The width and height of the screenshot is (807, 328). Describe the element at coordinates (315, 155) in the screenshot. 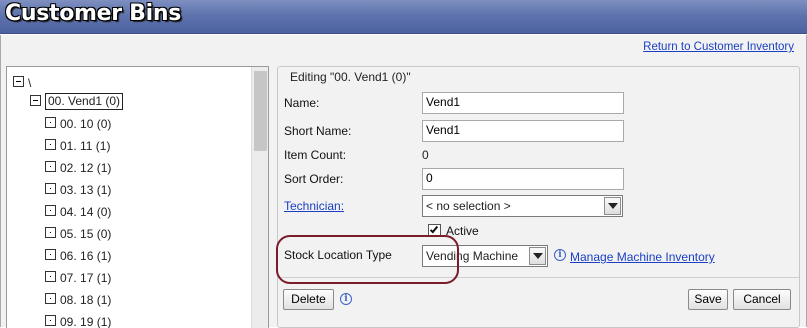

I see `item-count-label: Item Count:` at that location.